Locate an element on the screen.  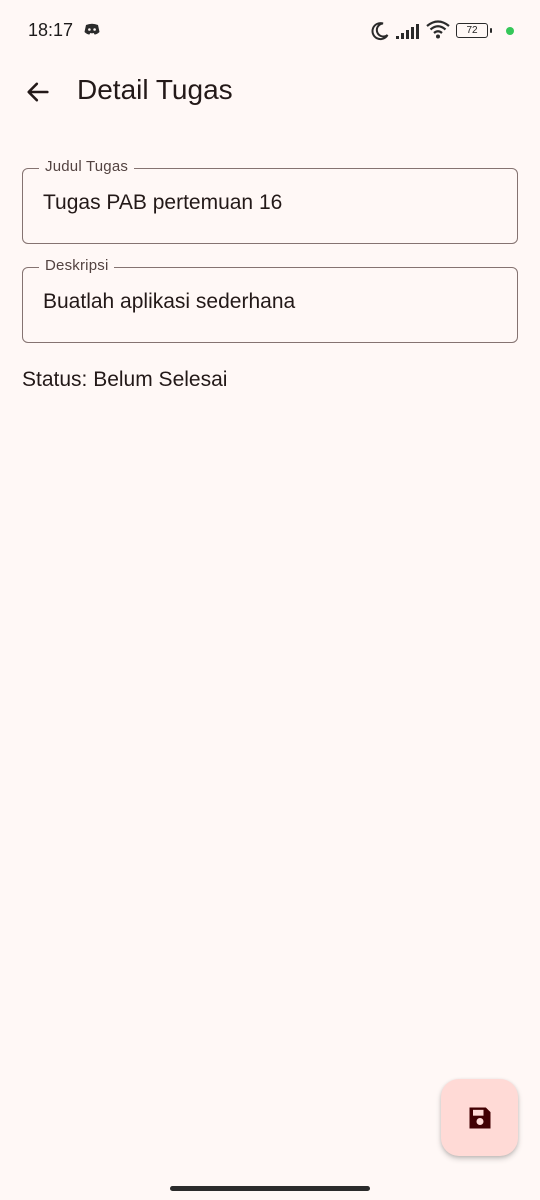
battery-level: 72 is located at coordinates (472, 30).